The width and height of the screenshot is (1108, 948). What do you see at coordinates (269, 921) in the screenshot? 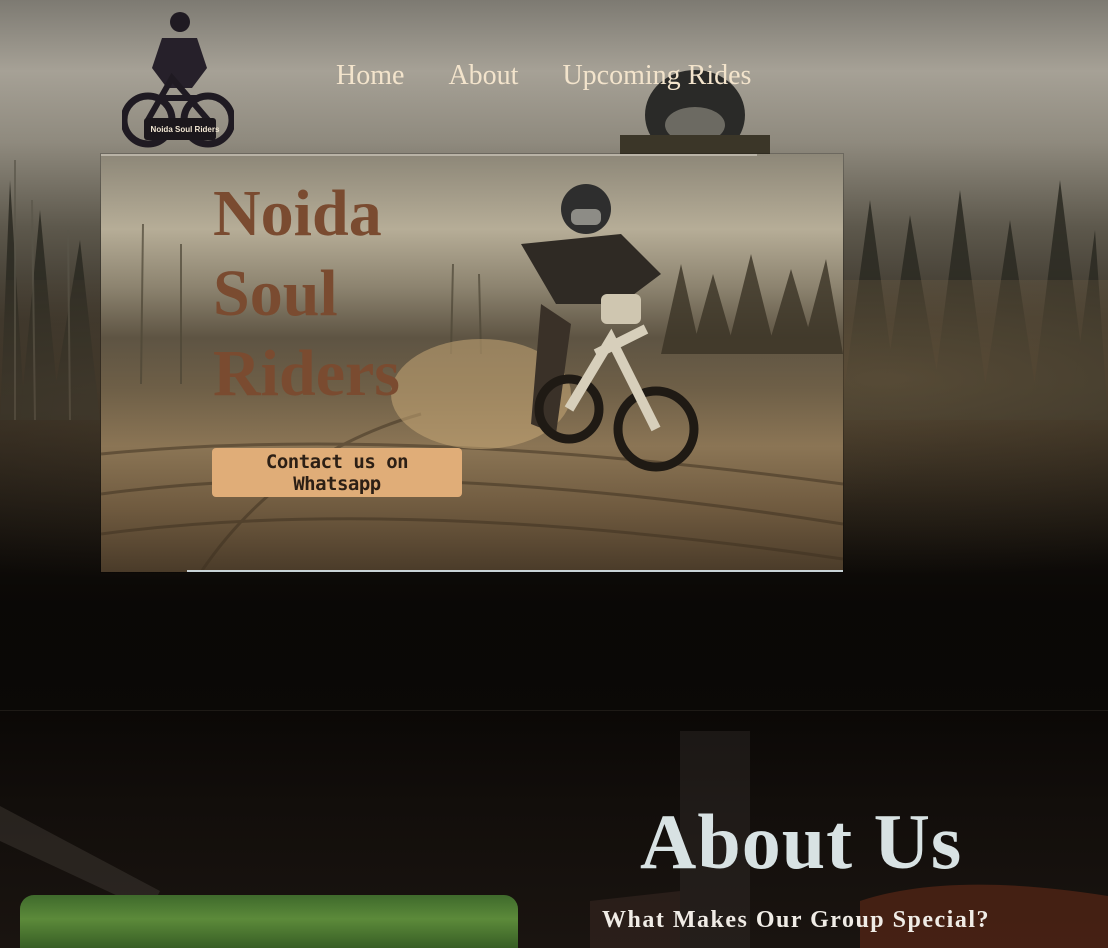
I see `about-photo` at bounding box center [269, 921].